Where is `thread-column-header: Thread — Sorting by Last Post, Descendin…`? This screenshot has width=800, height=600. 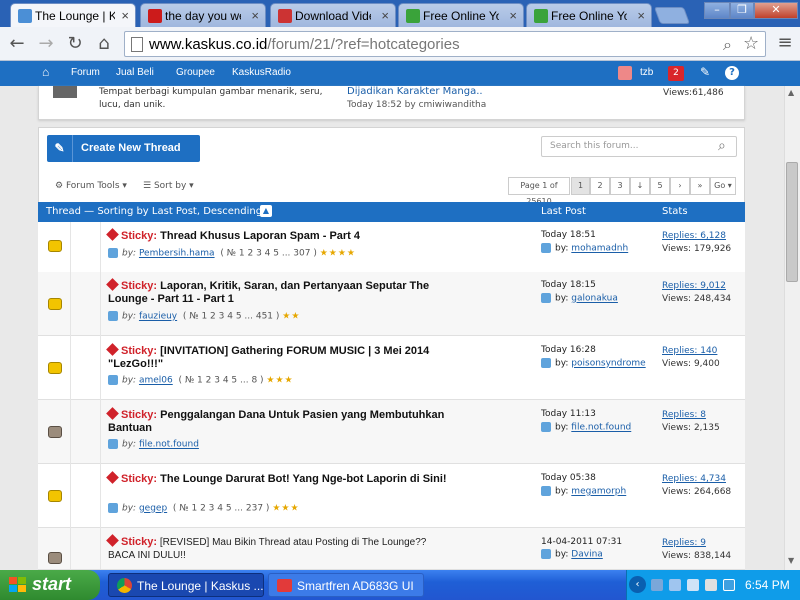
thread-column-header: Thread — Sorting by Last Post, Descendin… is located at coordinates (154, 211).